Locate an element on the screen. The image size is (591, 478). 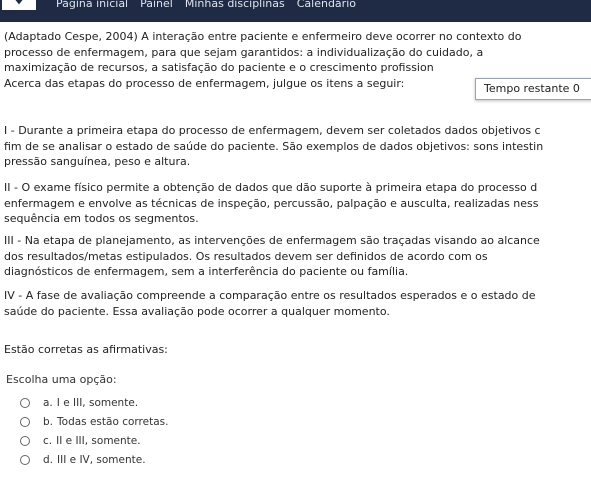
nav-dashboard-link: Painel is located at coordinates (156, 5).